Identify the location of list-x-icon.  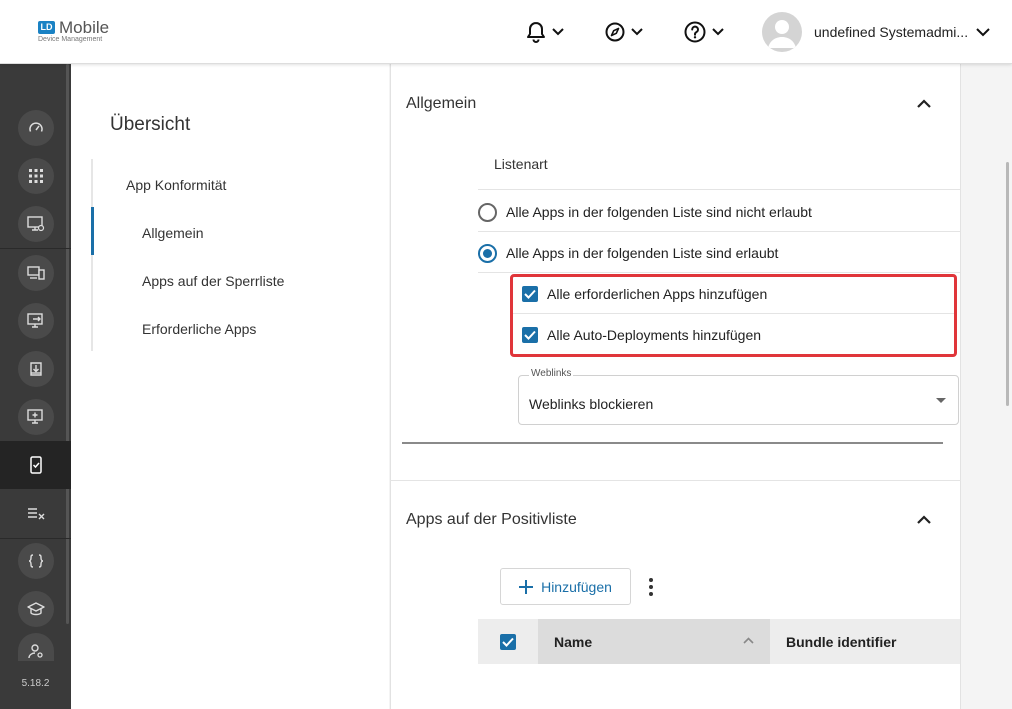
(36, 513).